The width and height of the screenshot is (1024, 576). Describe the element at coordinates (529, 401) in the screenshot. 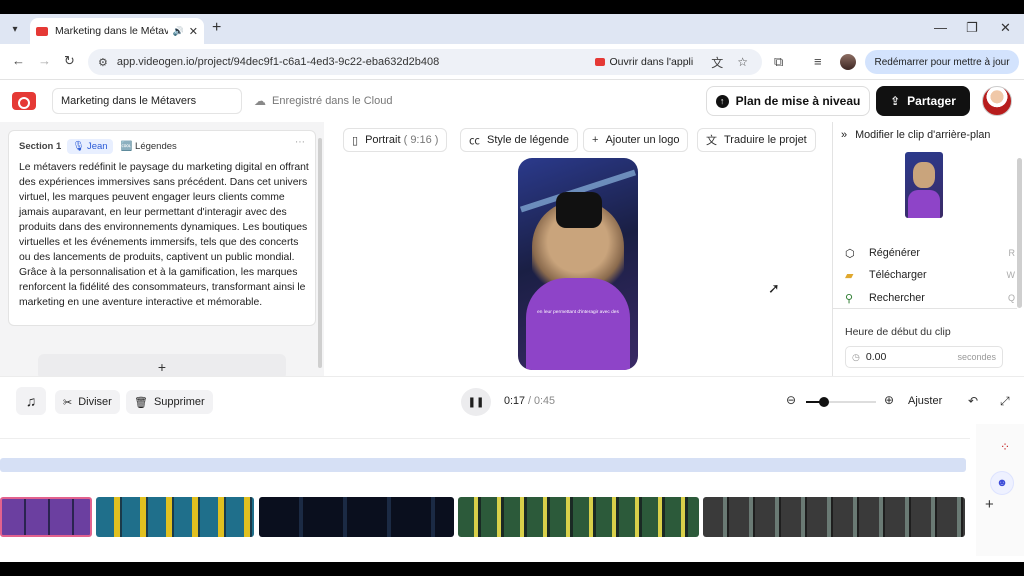

I see `playback-time: 0:17 / 0:45` at that location.